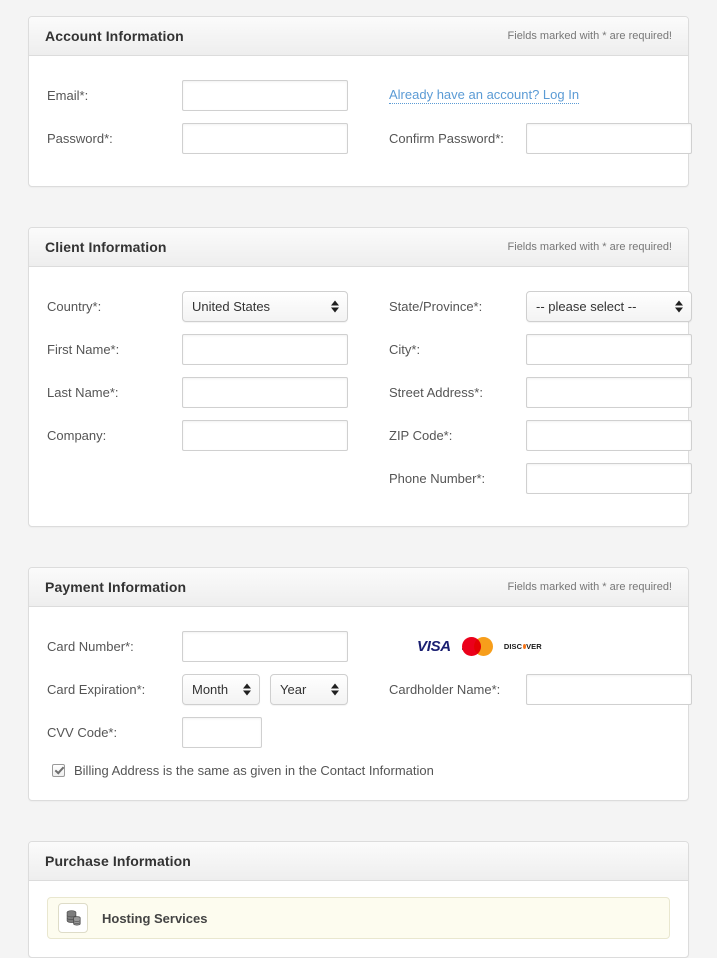 The image size is (717, 958). I want to click on cvv-row: CVV Code*:, so click(358, 732).